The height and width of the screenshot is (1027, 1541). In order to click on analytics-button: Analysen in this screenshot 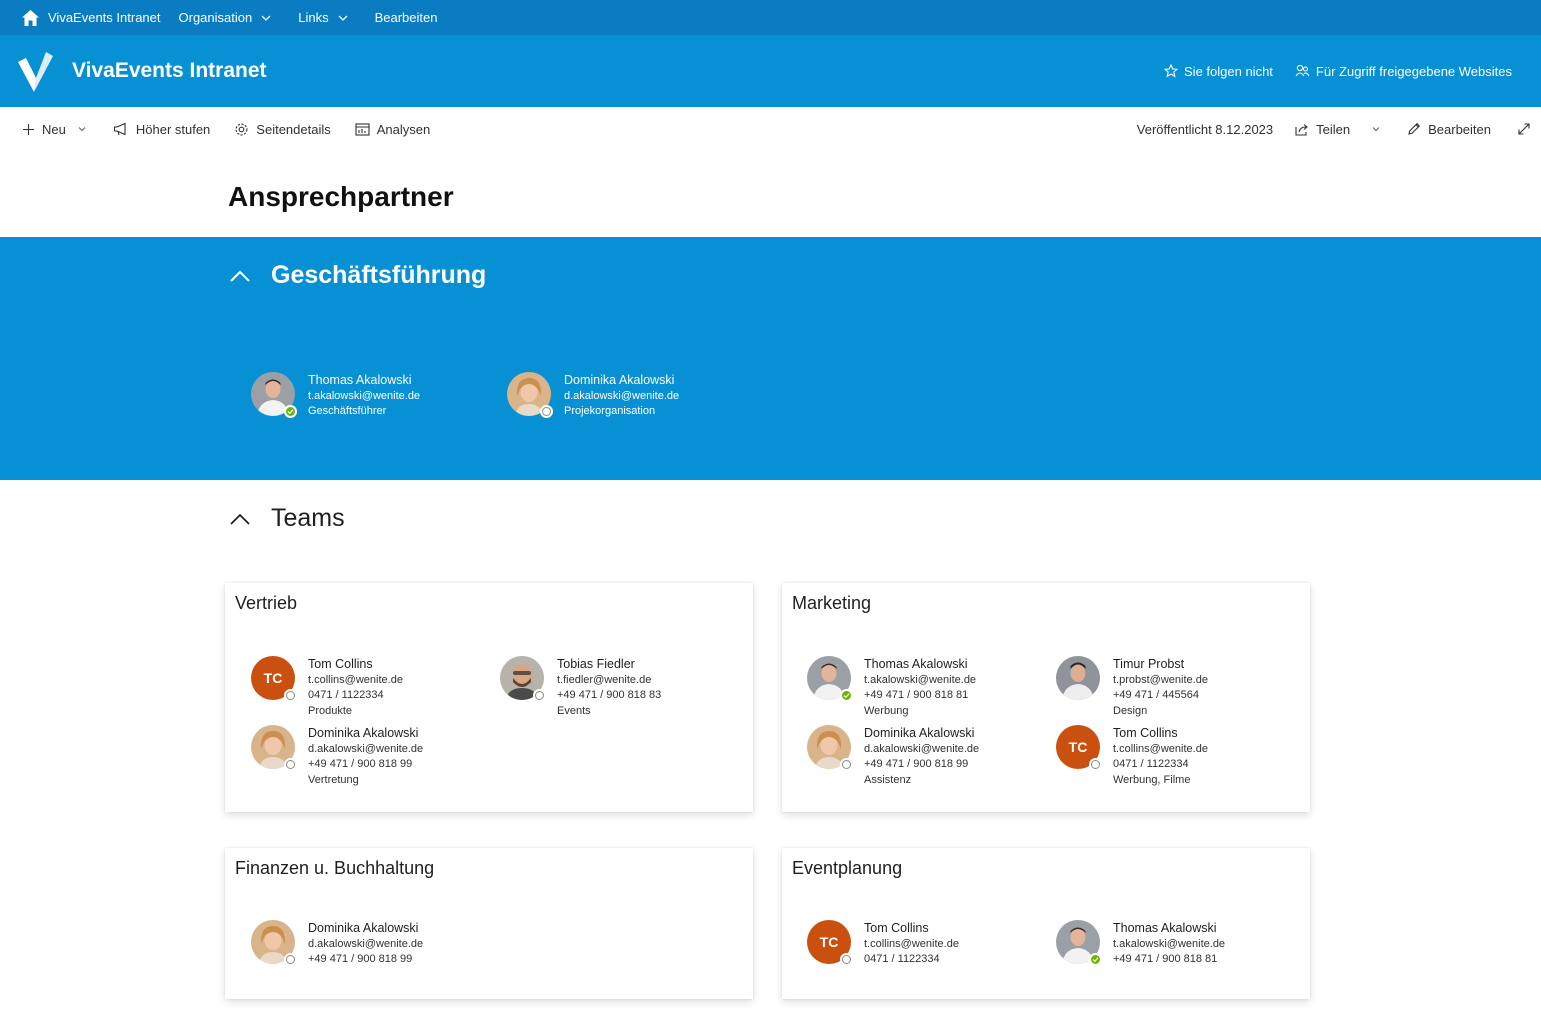, I will do `click(392, 129)`.